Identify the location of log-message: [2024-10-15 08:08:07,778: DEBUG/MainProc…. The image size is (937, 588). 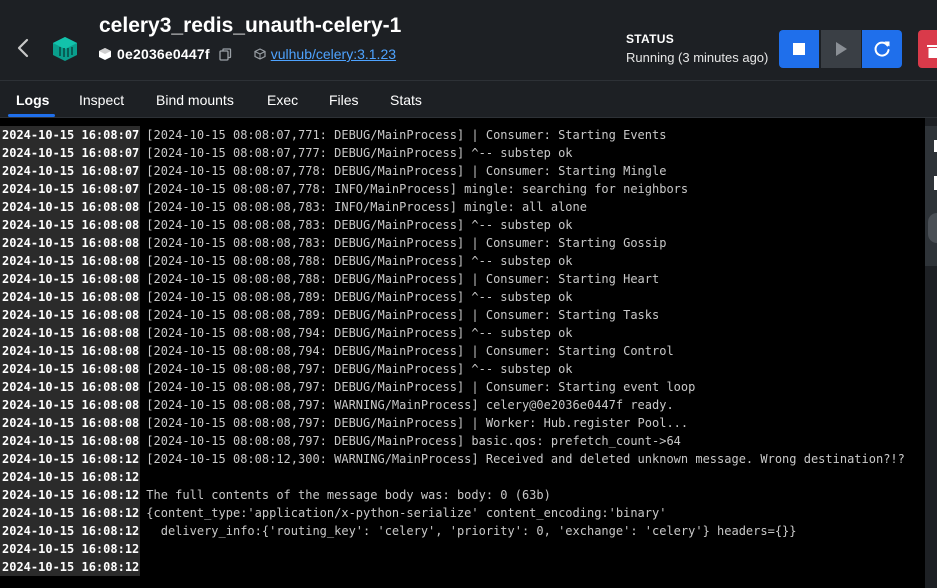
(406, 171).